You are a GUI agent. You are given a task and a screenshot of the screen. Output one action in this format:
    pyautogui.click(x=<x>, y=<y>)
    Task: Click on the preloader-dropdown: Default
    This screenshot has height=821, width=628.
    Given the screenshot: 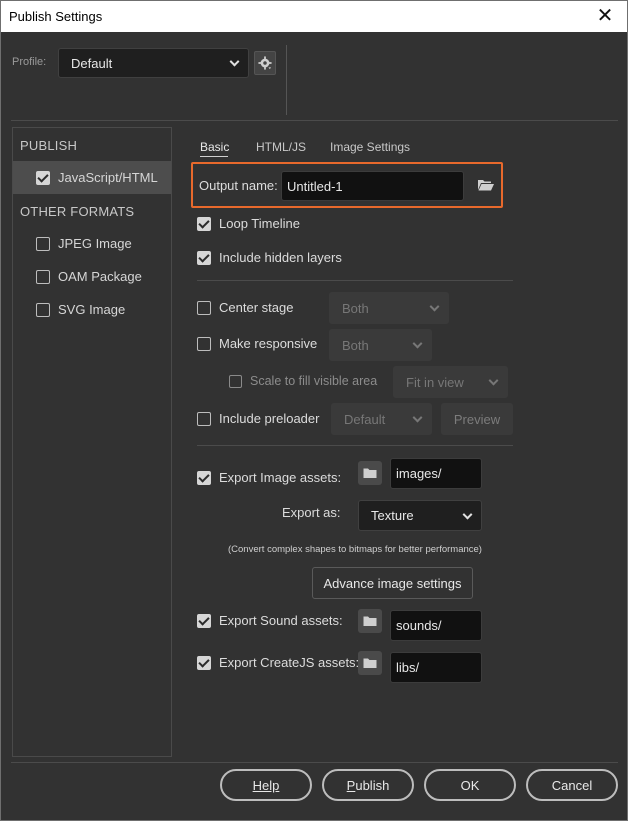 What is the action you would take?
    pyautogui.click(x=381, y=419)
    